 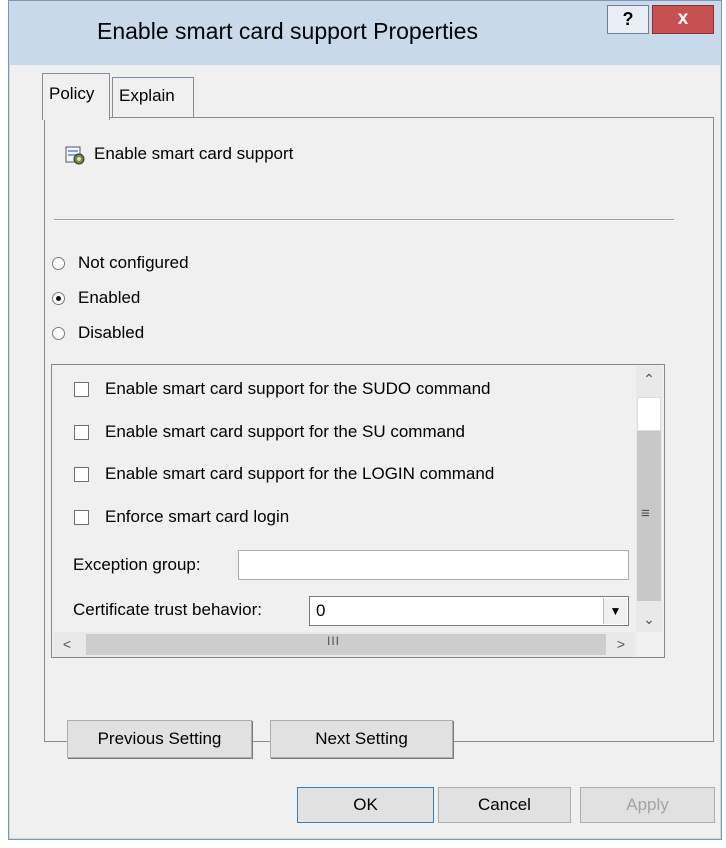 What do you see at coordinates (433, 565) in the screenshot?
I see `exception-group-field` at bounding box center [433, 565].